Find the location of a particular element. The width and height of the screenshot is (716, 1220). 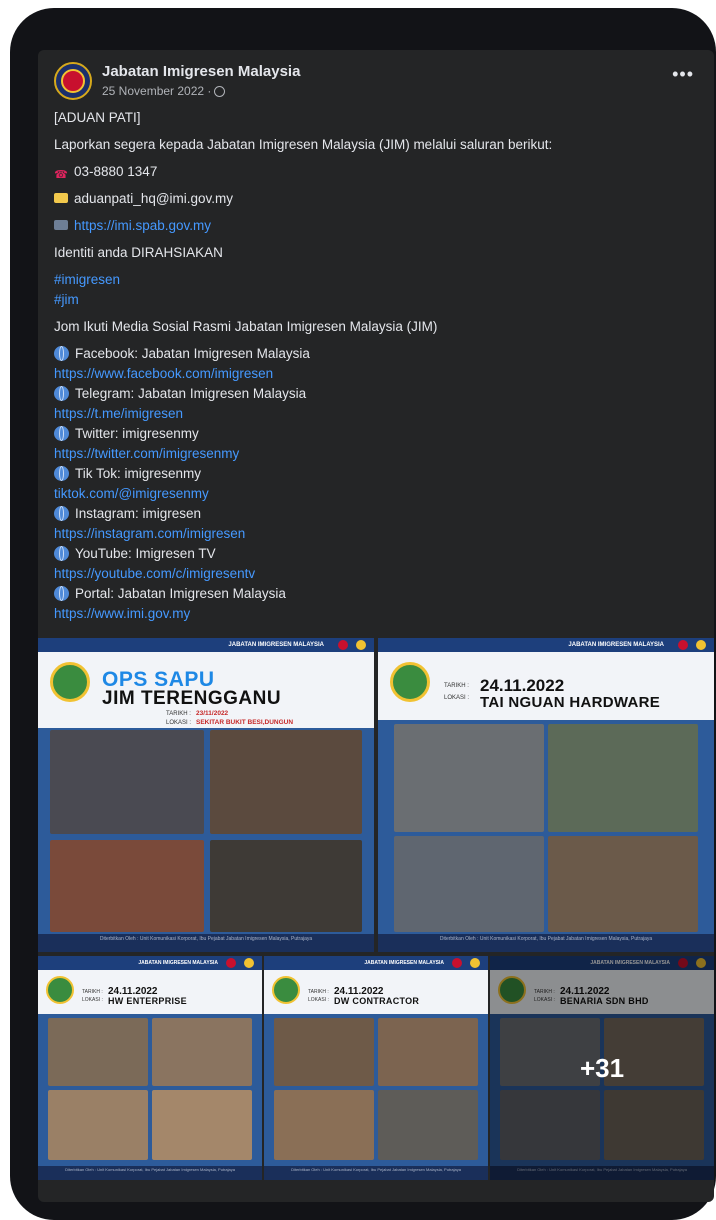

post-date: 25 November 2022 · is located at coordinates (156, 91).